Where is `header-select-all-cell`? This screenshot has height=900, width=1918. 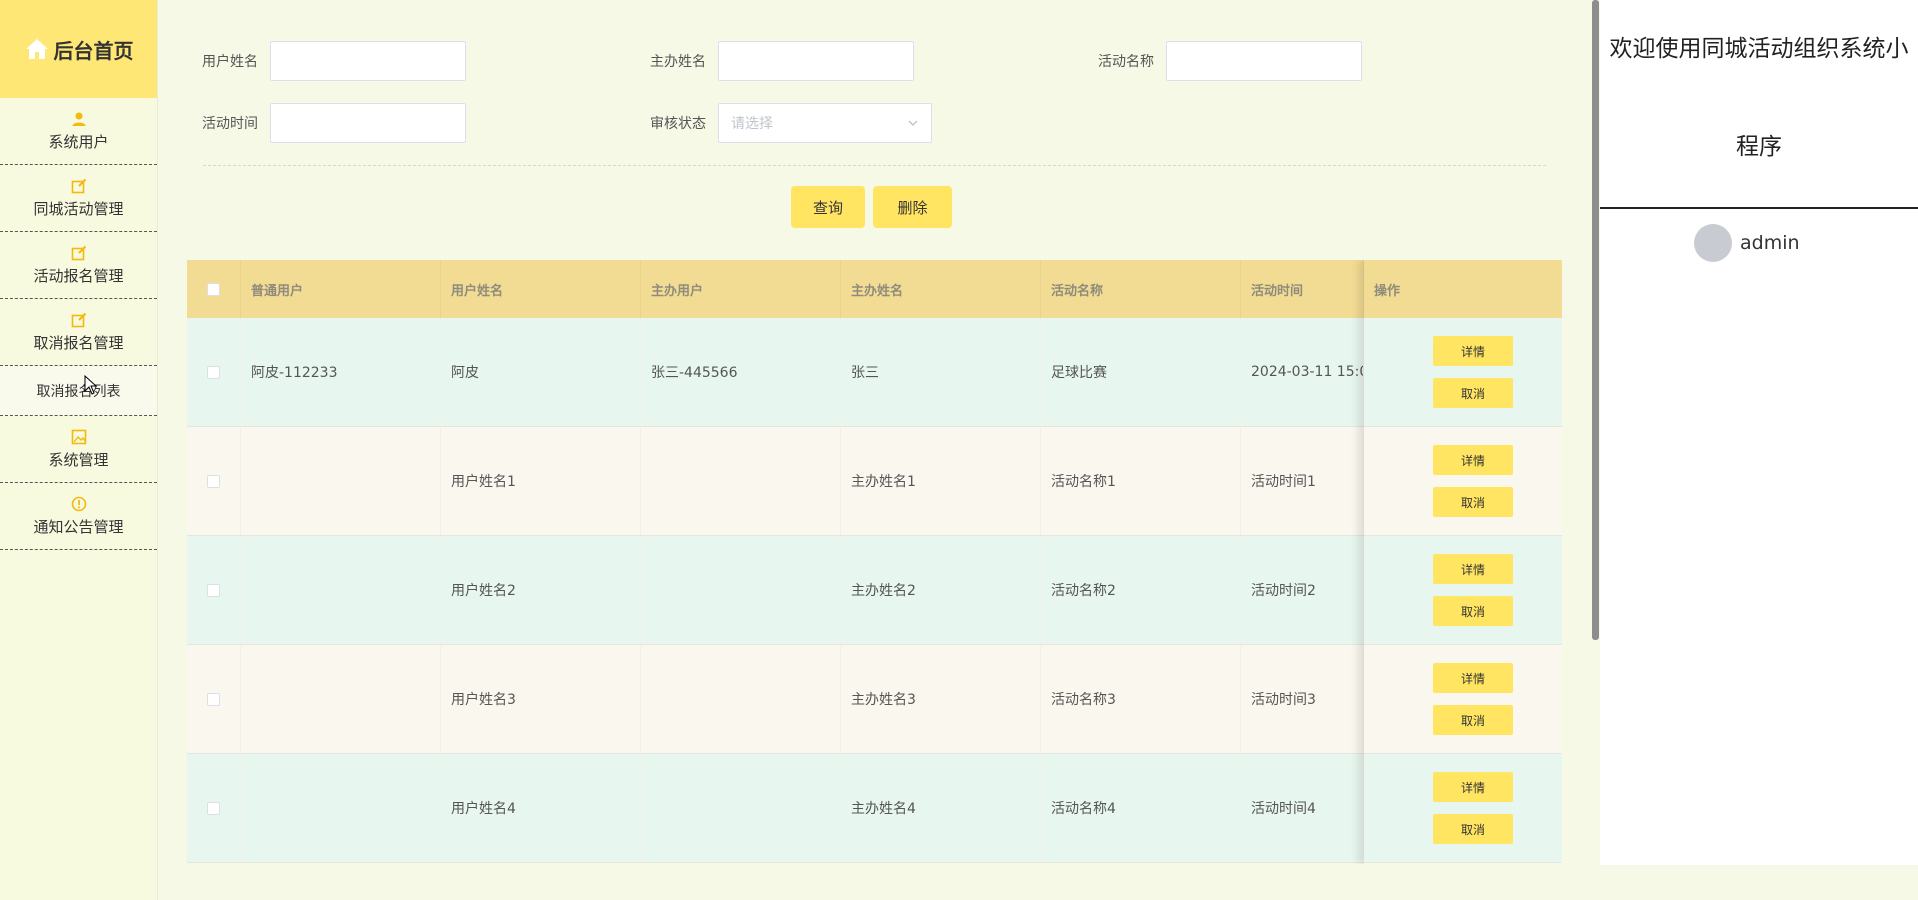 header-select-all-cell is located at coordinates (214, 289).